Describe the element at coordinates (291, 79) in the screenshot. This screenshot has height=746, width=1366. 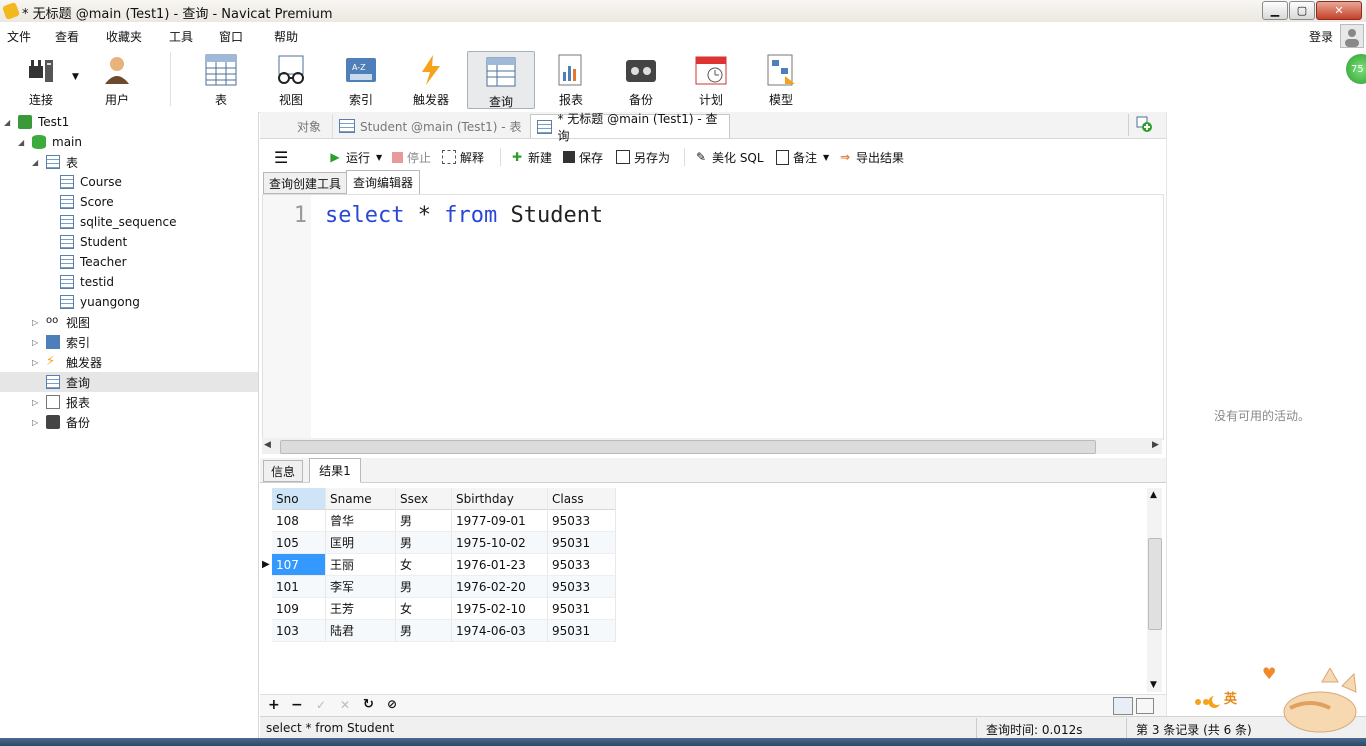
I see `view-button: 视图` at that location.